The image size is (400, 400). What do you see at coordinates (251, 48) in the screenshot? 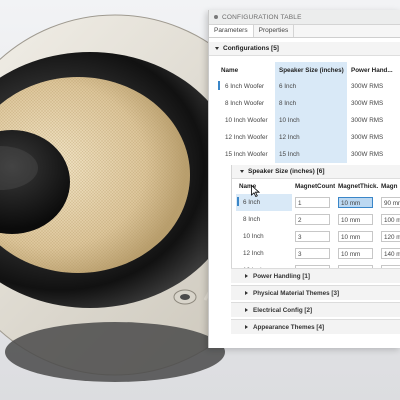
I see `configurations-section-title: Configurations [5]` at bounding box center [251, 48].